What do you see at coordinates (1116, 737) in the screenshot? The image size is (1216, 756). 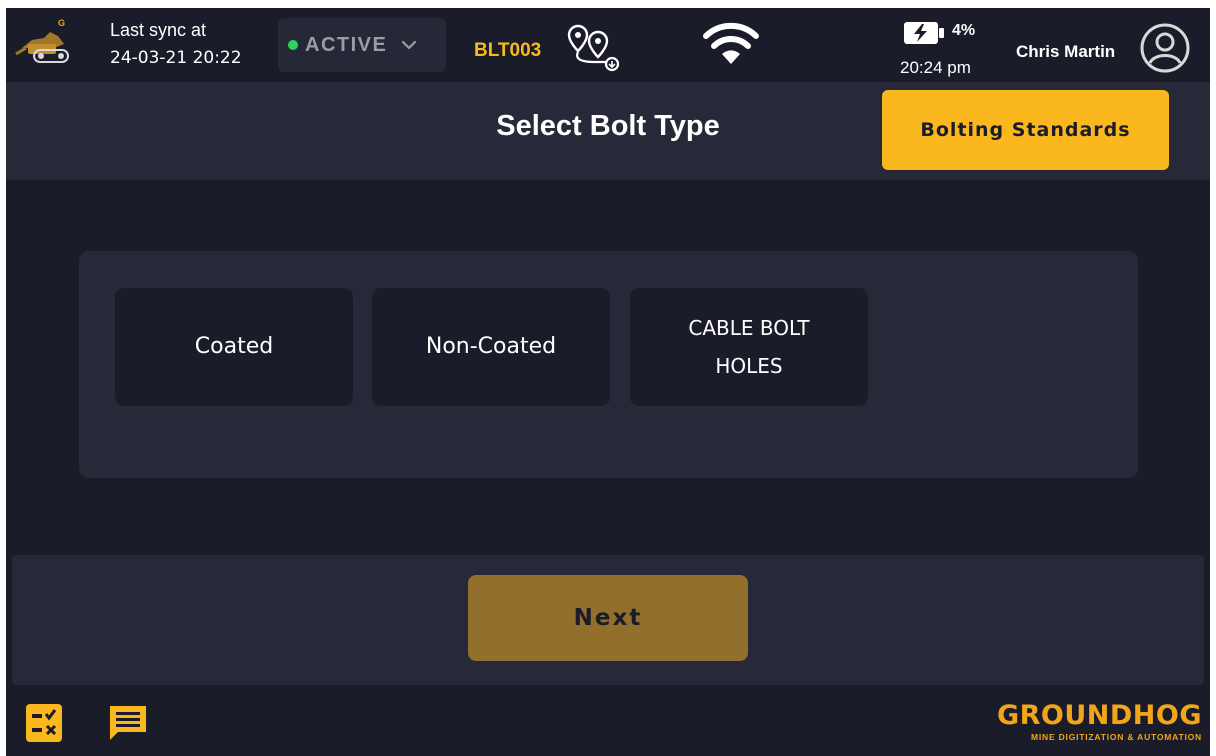 I see `brand-tagline: MINE DIGITIZATION & AUTOMATION` at bounding box center [1116, 737].